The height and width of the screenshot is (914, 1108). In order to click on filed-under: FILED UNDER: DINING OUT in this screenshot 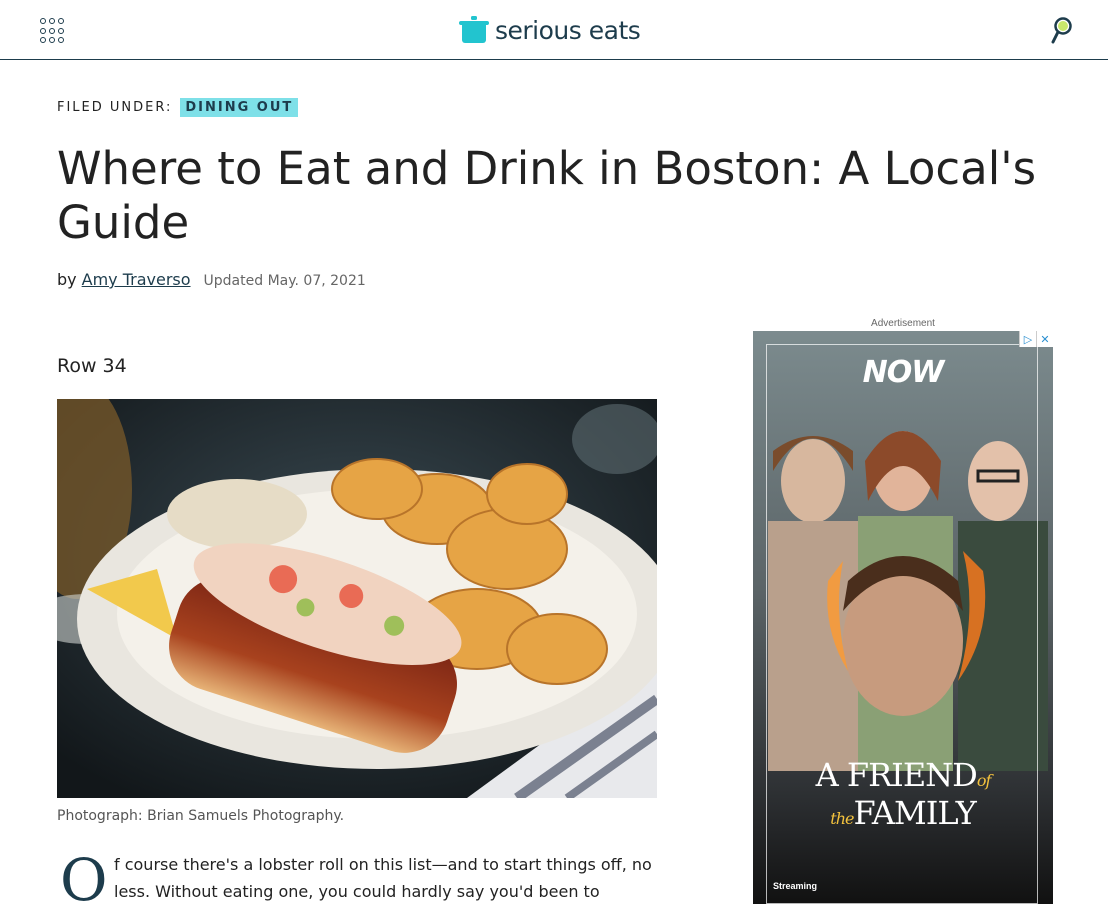, I will do `click(178, 107)`.